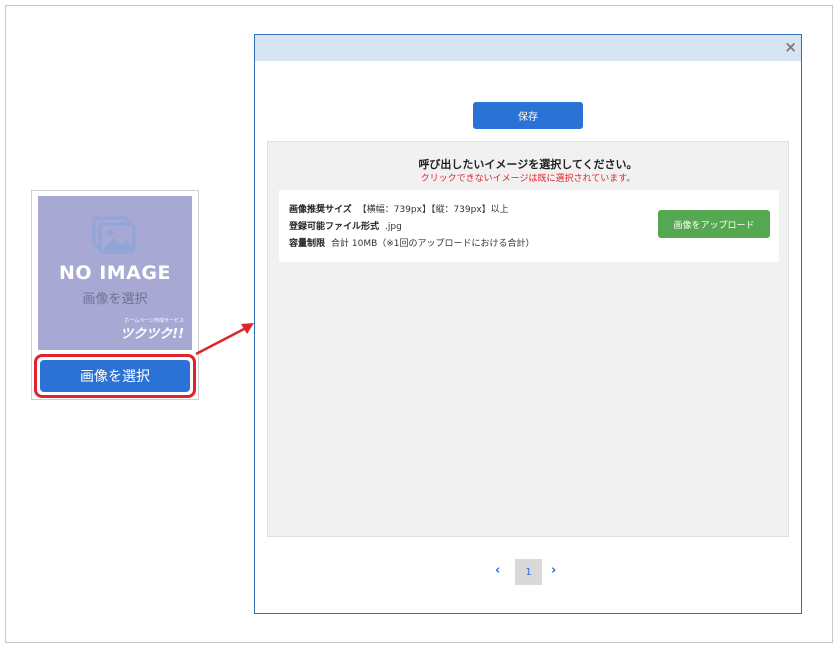 This screenshot has width=840, height=648. Describe the element at coordinates (433, 210) in the screenshot. I see `size-value: 【横幅：739px】【縦：739px】以上` at that location.